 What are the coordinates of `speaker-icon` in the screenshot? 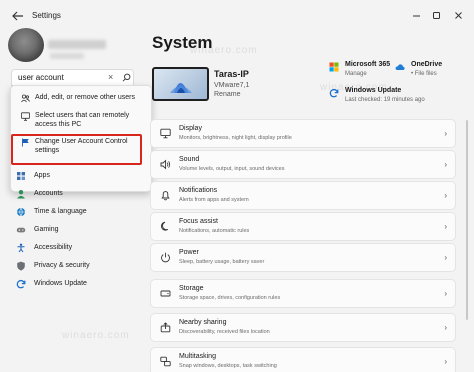 It's located at (165, 164).